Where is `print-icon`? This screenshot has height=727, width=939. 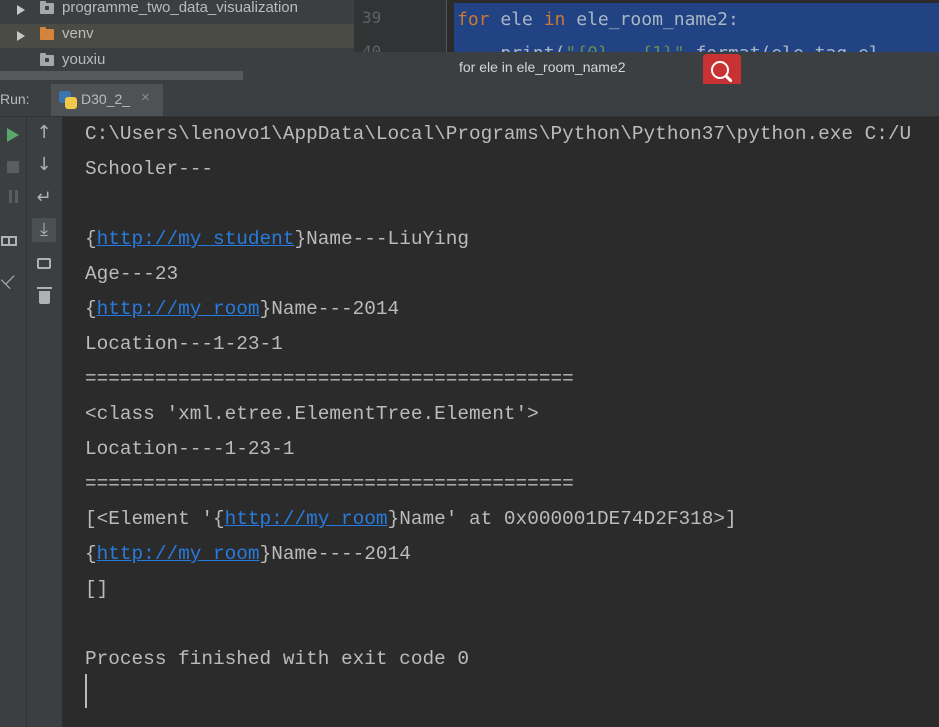
print-icon is located at coordinates (44, 263).